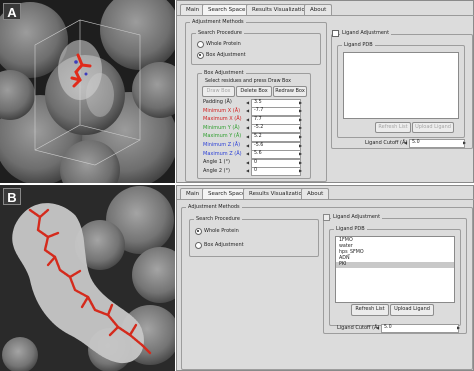 Image resolution: width=474 pixels, height=371 pixels. What do you see at coordinates (222, 145) in the screenshot?
I see `param-label: Minimum Z (Å)` at bounding box center [222, 145].